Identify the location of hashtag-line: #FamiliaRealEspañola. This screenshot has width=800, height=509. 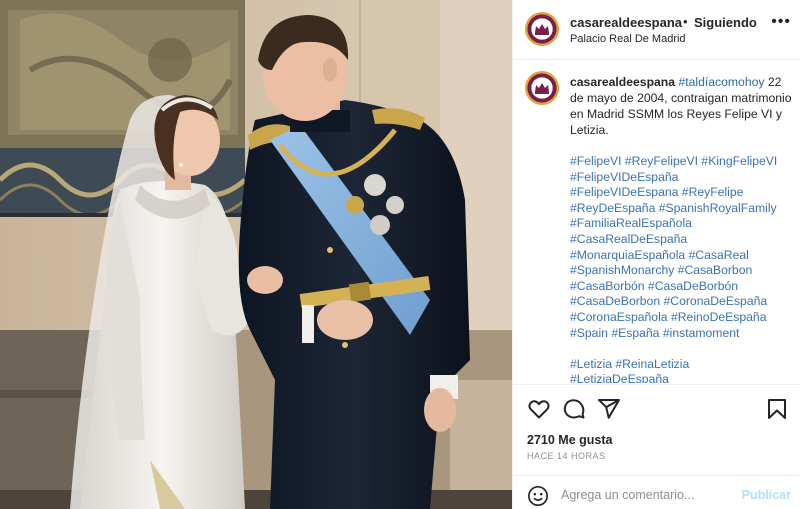
(682, 224).